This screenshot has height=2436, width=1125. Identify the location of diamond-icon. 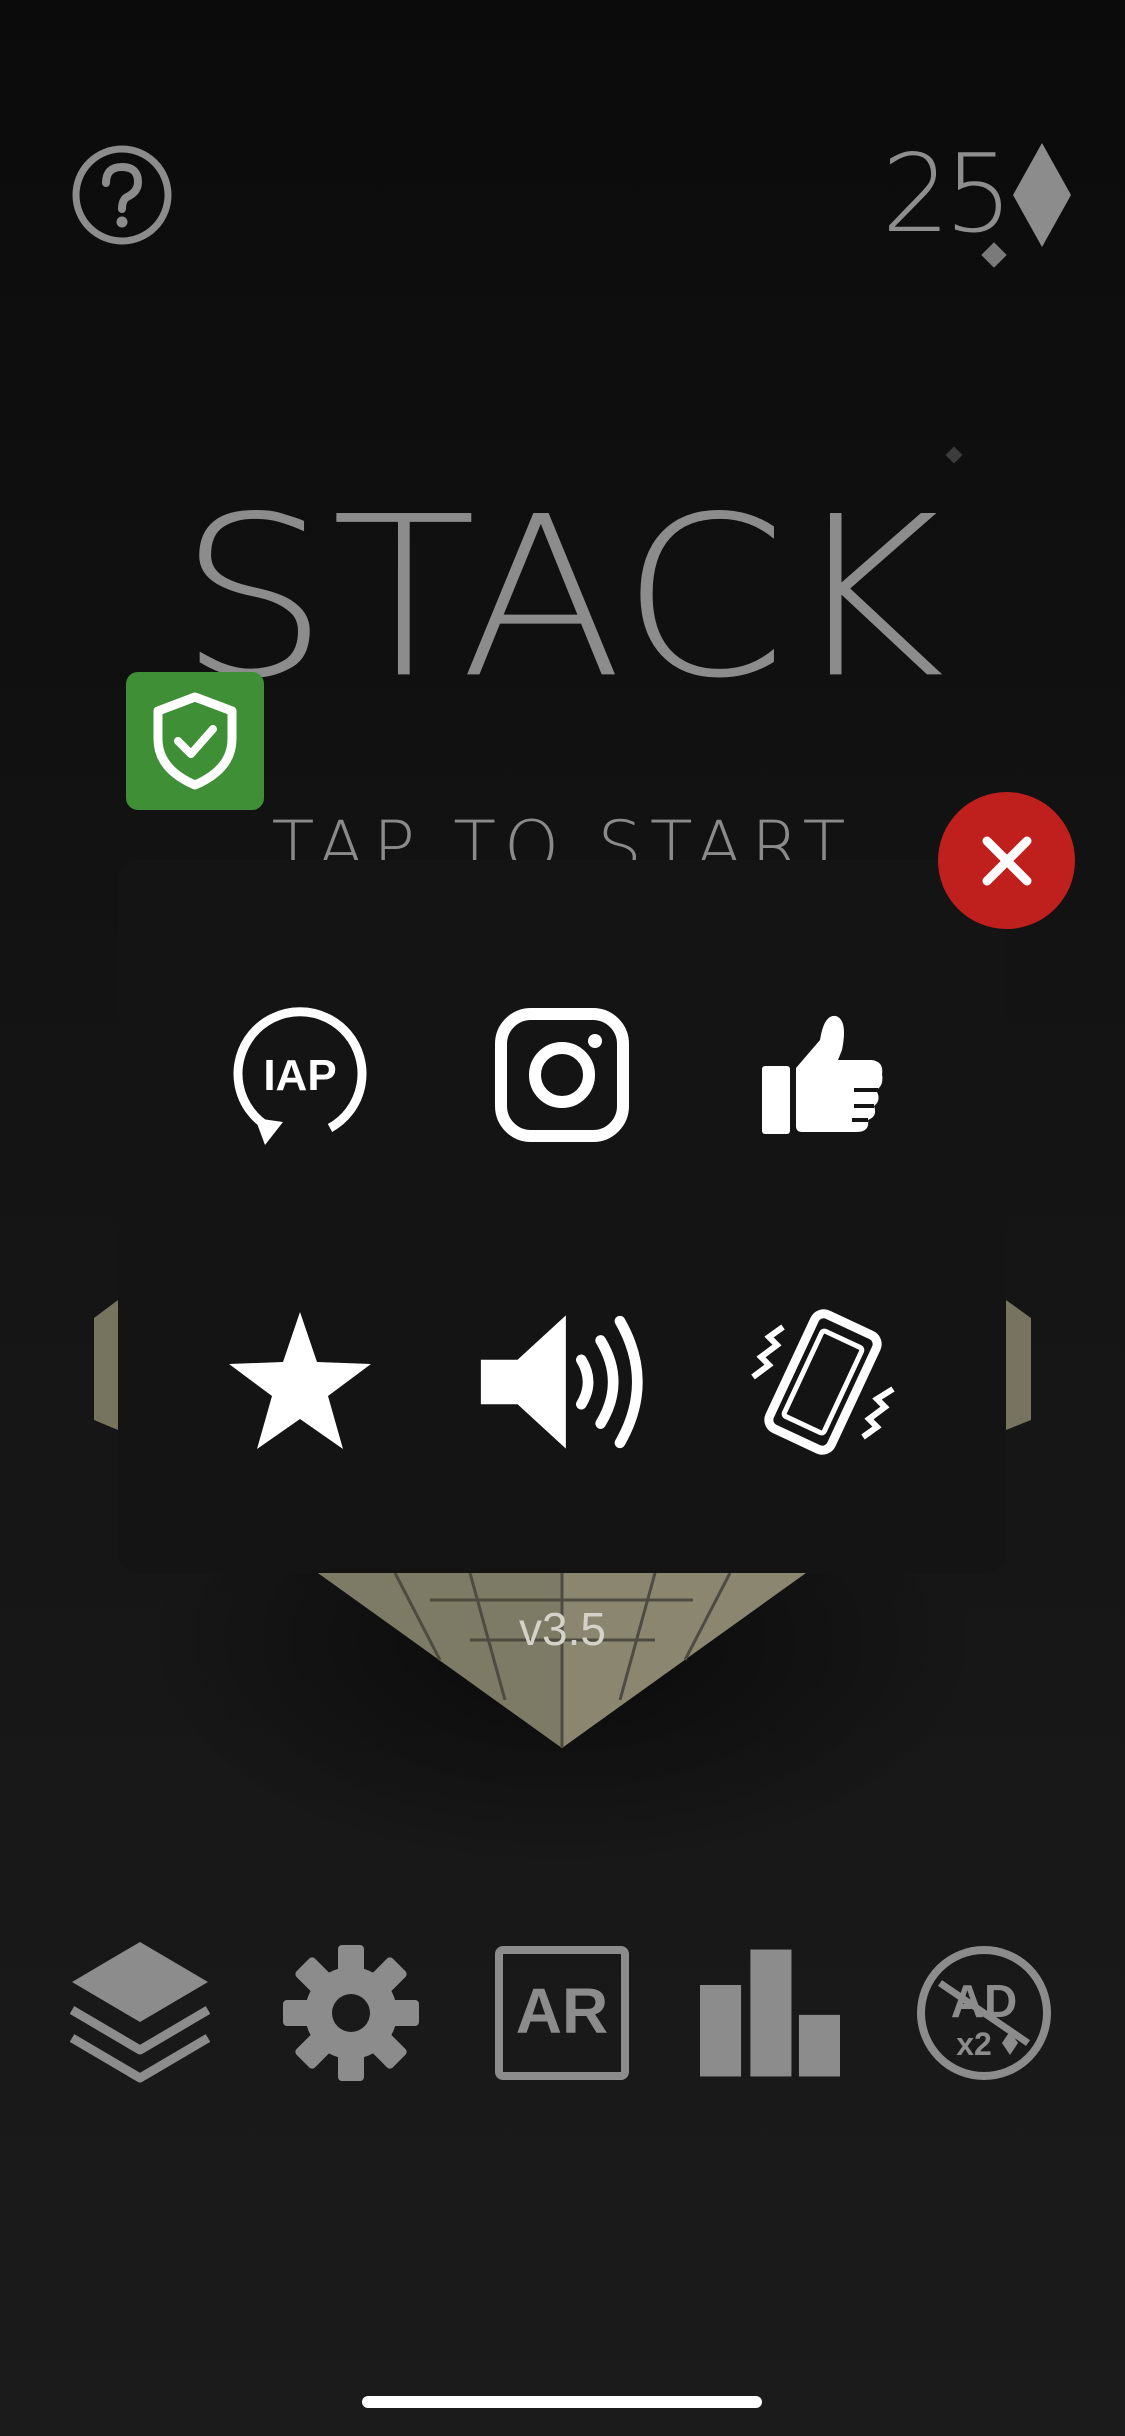
(1042, 195).